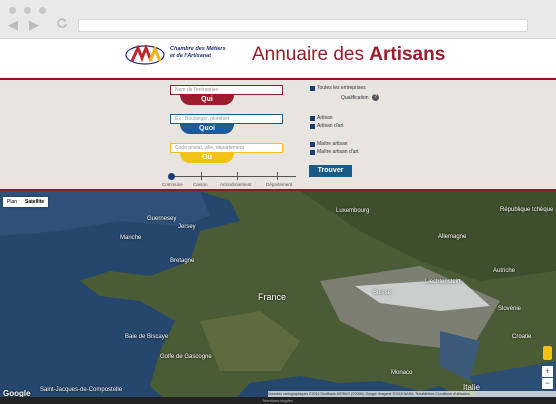 The image size is (556, 404). I want to click on maitre-art-checkbox, so click(312, 152).